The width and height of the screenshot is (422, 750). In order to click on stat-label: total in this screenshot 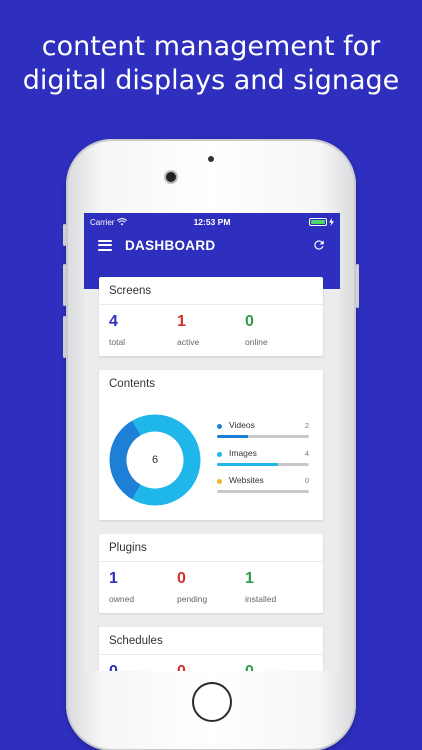, I will do `click(117, 342)`.